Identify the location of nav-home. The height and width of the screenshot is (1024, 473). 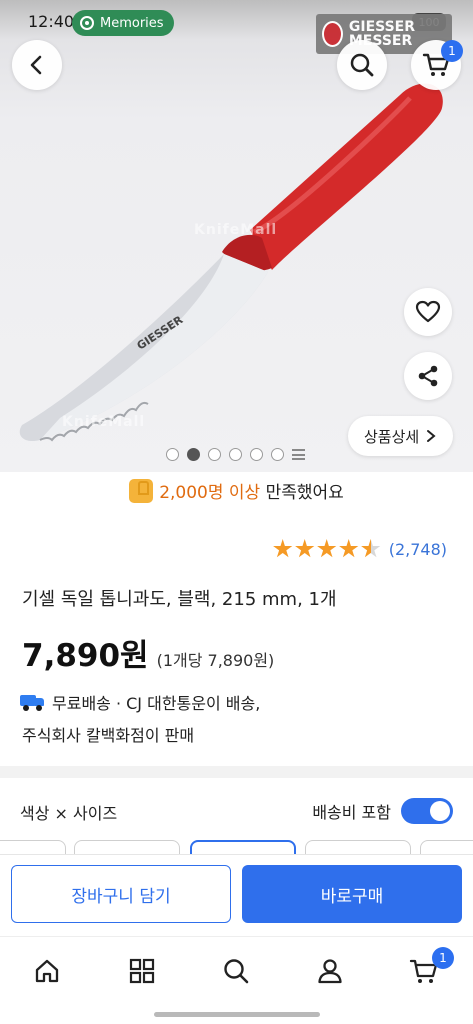
(47, 971).